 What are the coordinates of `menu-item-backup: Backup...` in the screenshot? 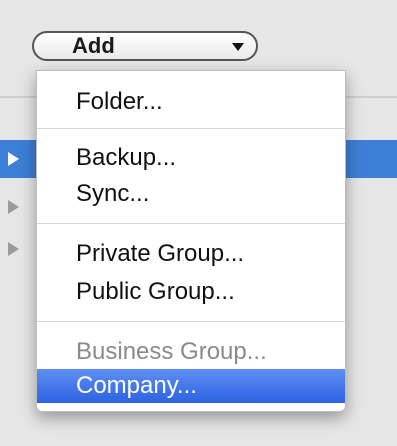 It's located at (191, 158).